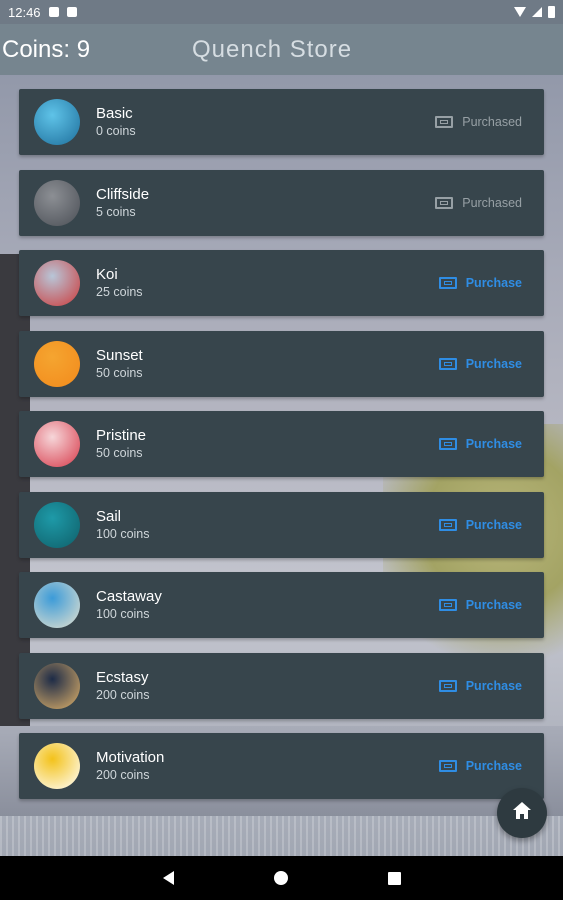 This screenshot has width=563, height=900. Describe the element at coordinates (520, 12) in the screenshot. I see `wifi-icon` at that location.